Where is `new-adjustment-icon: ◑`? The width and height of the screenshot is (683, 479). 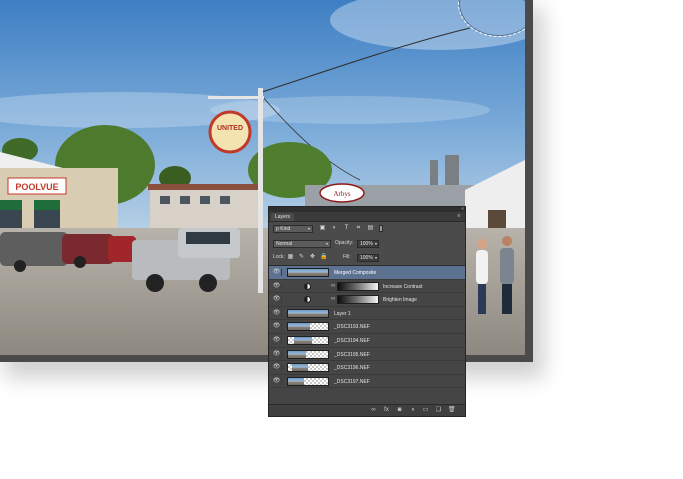 new-adjustment-icon: ◑ is located at coordinates (412, 410).